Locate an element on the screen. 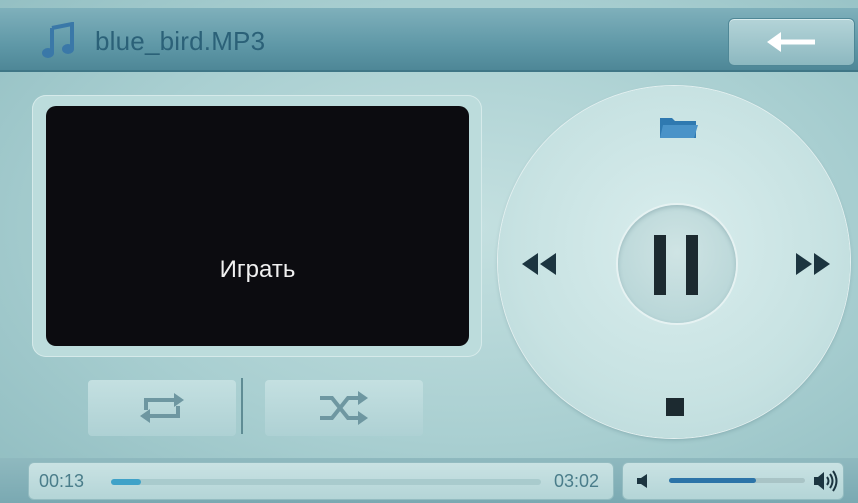  progress-bar-container: 00:13 03:02 is located at coordinates (321, 481).